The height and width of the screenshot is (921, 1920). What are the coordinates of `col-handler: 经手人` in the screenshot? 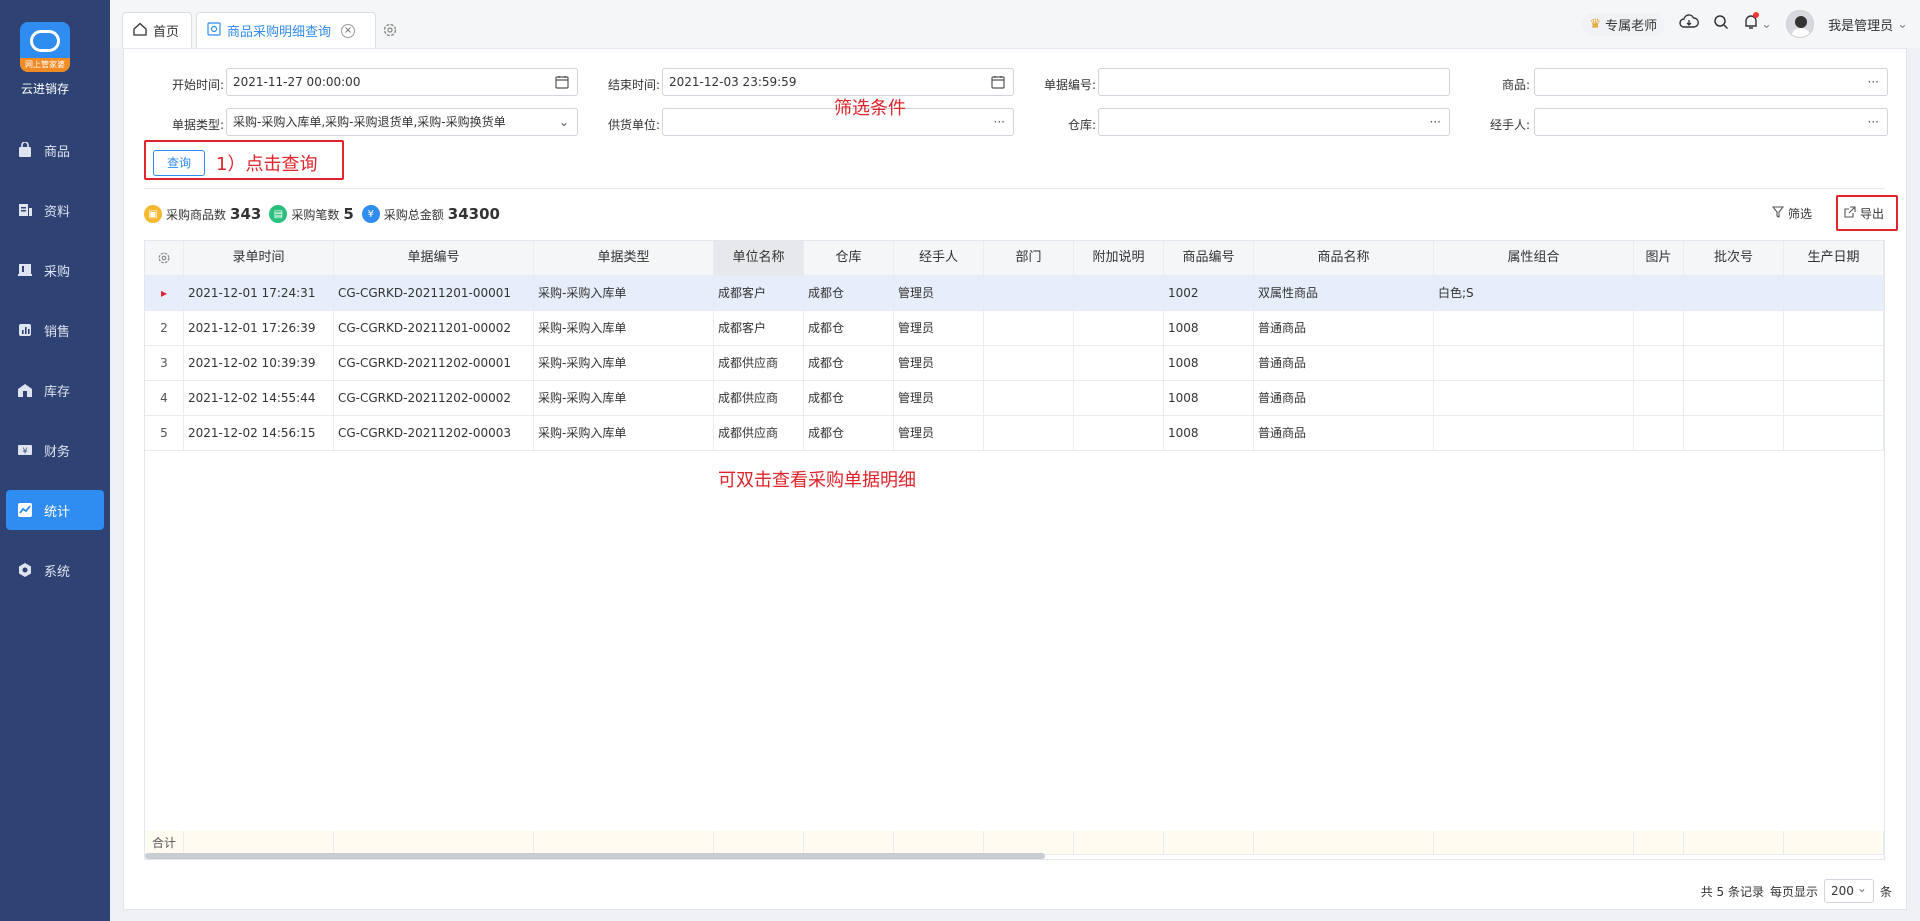 It's located at (939, 258).